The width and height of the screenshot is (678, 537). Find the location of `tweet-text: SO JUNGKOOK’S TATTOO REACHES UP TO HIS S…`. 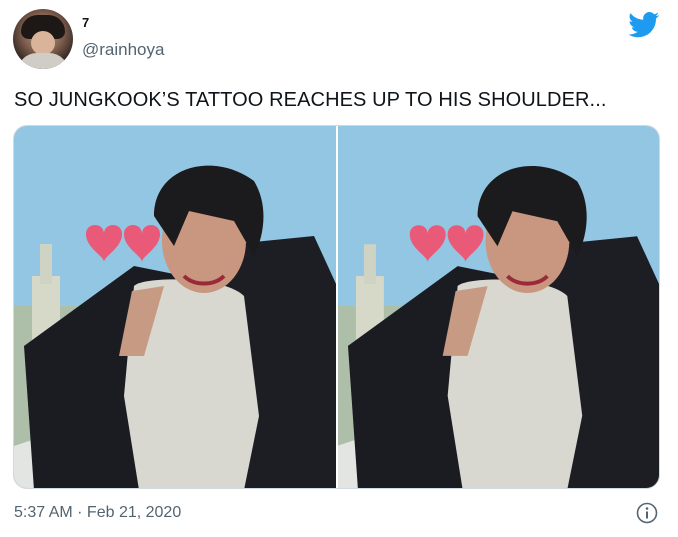

tweet-text: SO JUNGKOOK’S TATTOO REACHES UP TO HIS S… is located at coordinates (310, 100).